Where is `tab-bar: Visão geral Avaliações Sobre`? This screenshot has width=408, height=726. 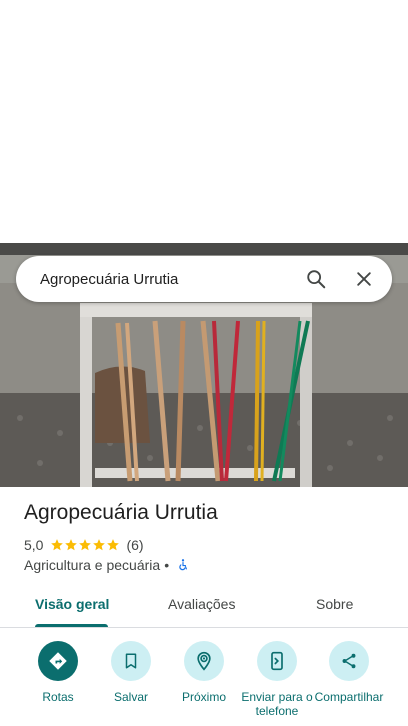
tab-bar: Visão geral Avaliações Sobre is located at coordinates (204, 609).